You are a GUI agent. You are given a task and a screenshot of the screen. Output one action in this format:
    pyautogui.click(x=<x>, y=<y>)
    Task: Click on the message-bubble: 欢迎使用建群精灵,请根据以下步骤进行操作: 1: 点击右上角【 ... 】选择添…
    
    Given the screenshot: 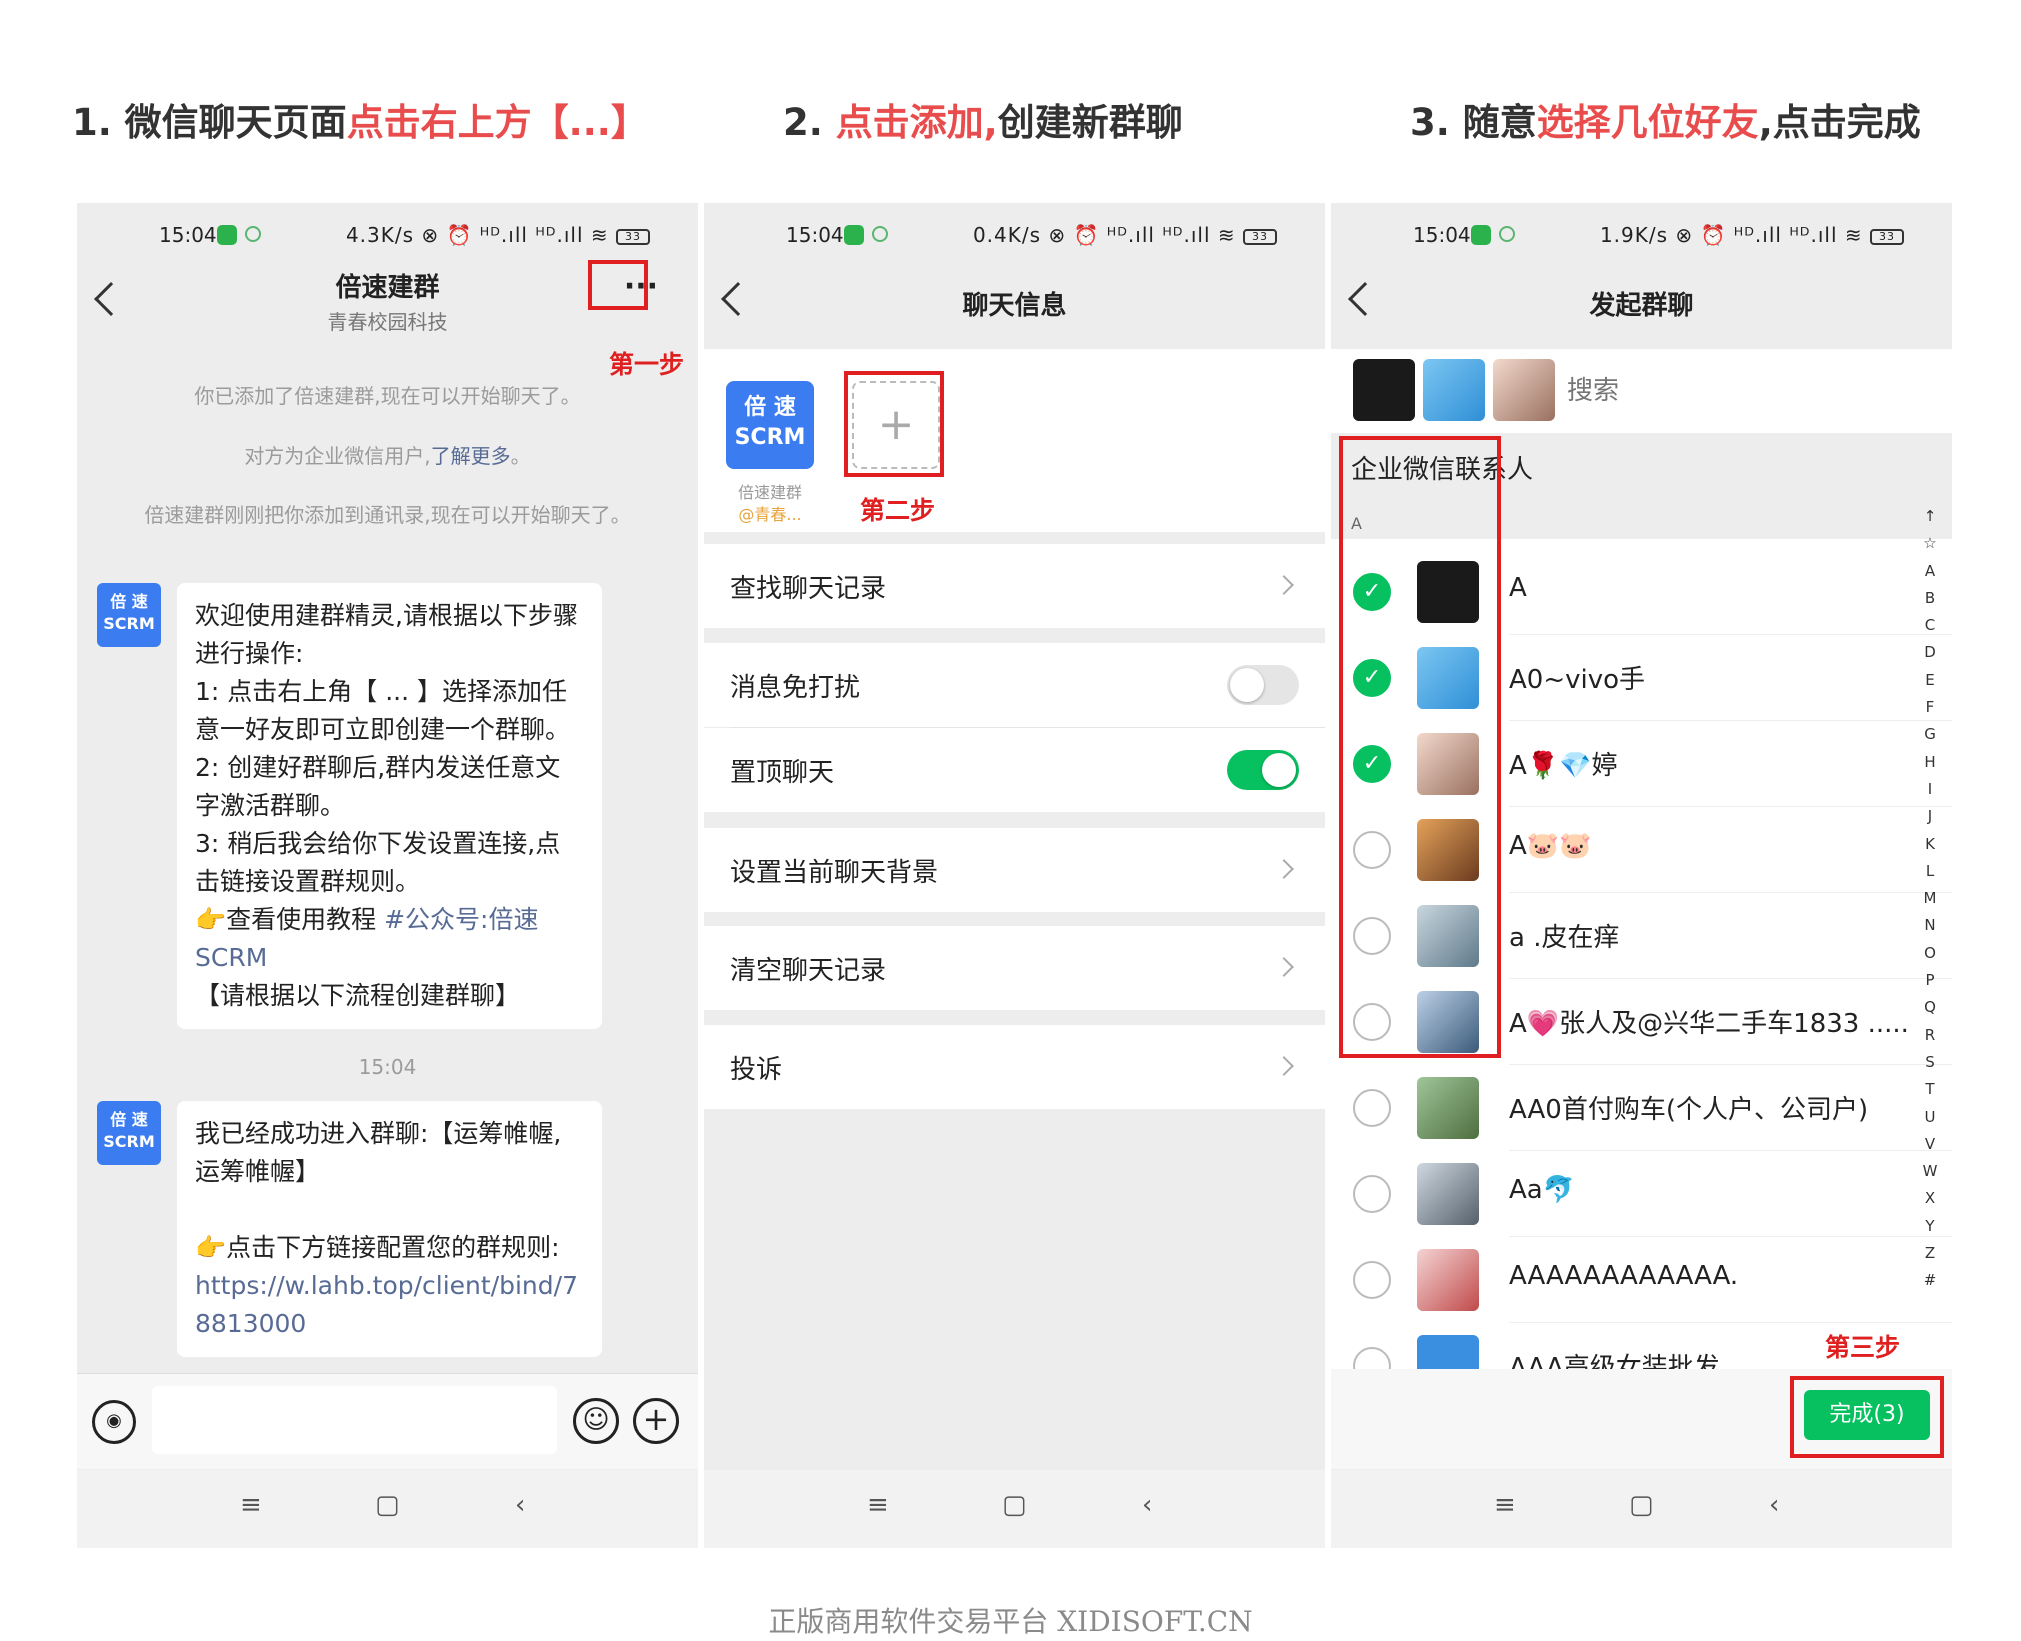 What is the action you would take?
    pyautogui.click(x=389, y=806)
    